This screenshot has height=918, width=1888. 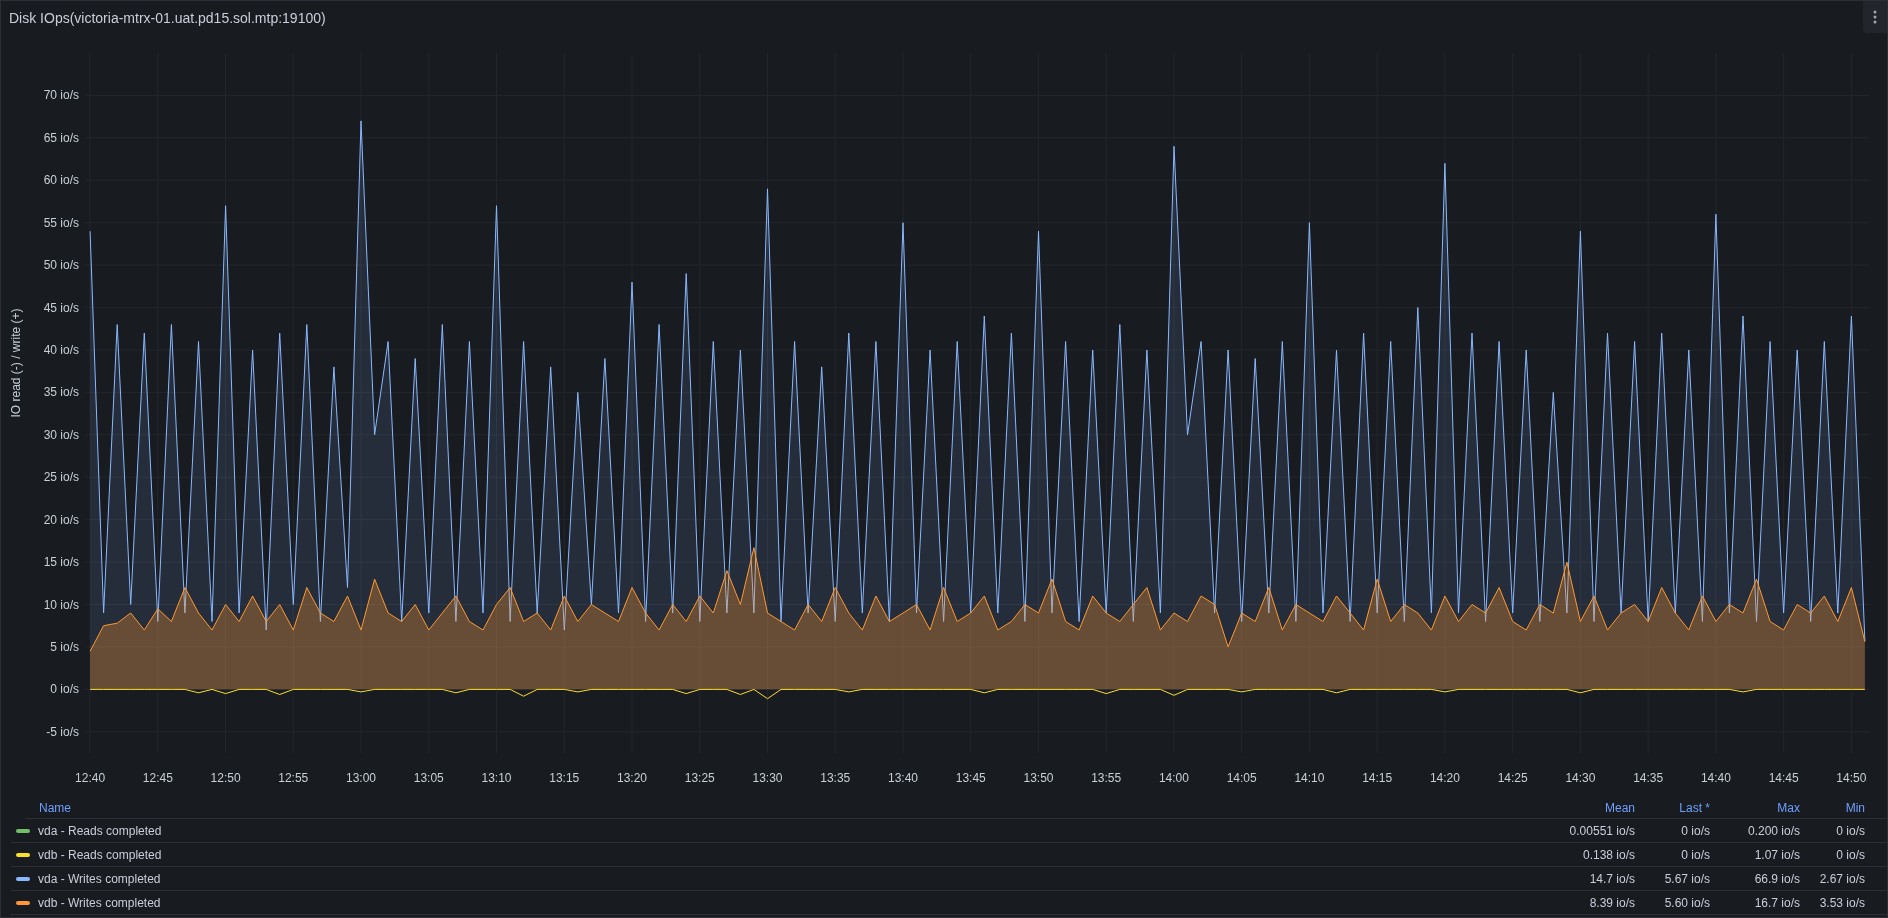 What do you see at coordinates (61, 307) in the screenshot?
I see `axis-tick-label: 45 io/s` at bounding box center [61, 307].